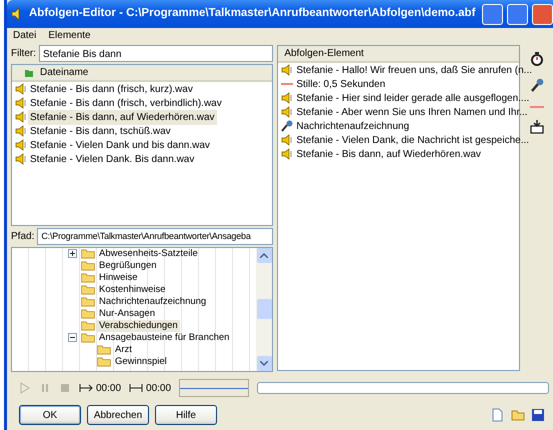  Describe the element at coordinates (537, 58) in the screenshot. I see `stopwatch-icon` at that location.